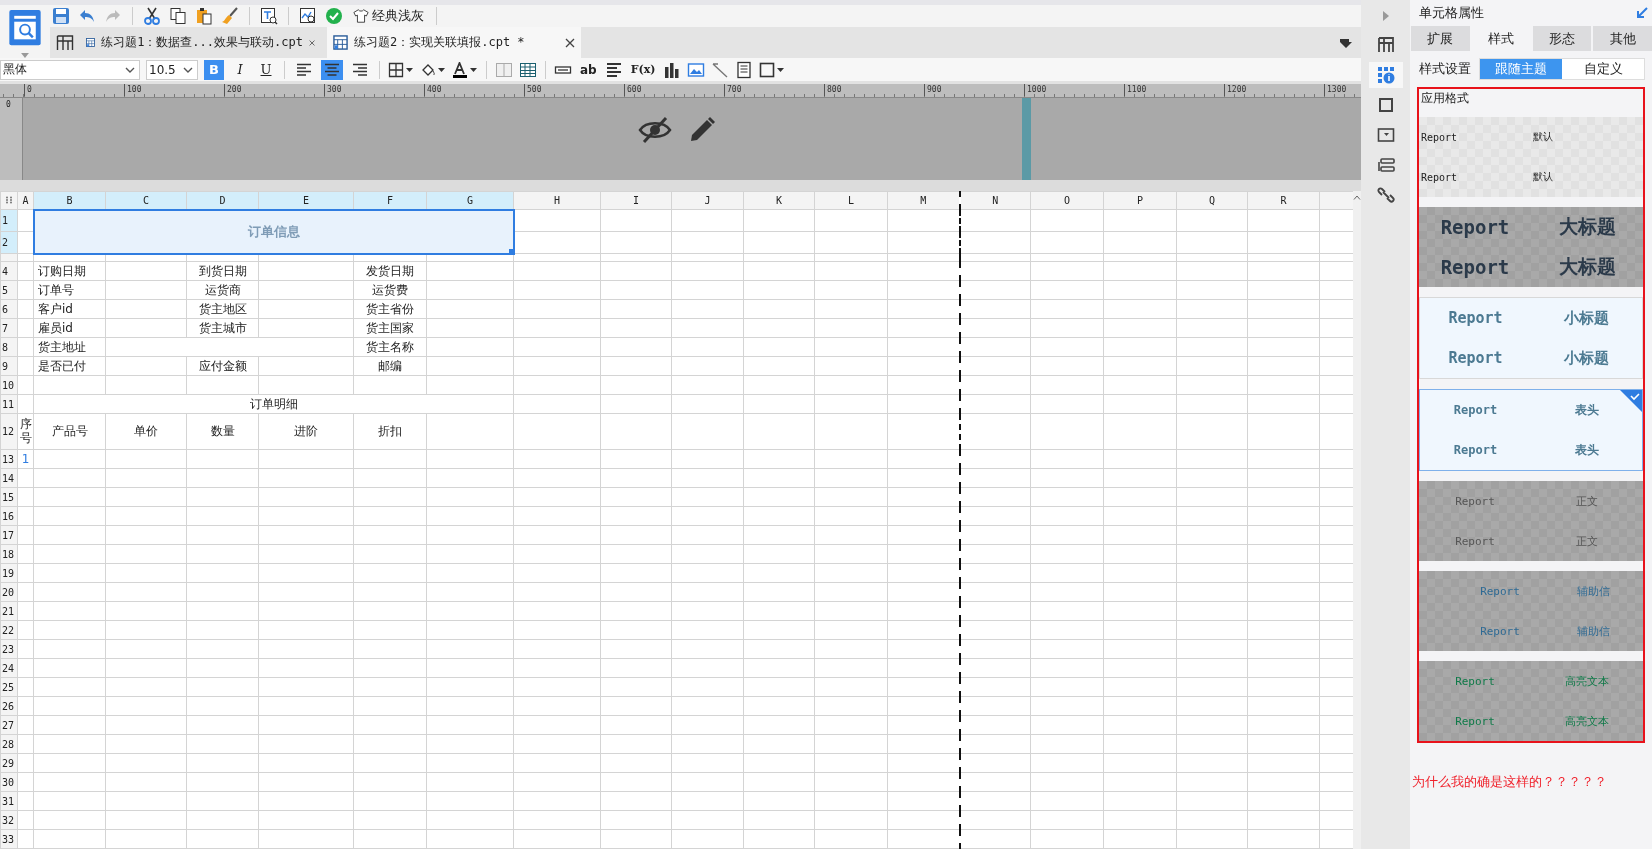 The image size is (1652, 849). Describe the element at coordinates (69, 347) in the screenshot. I see `table-cell: 货主地址` at that location.